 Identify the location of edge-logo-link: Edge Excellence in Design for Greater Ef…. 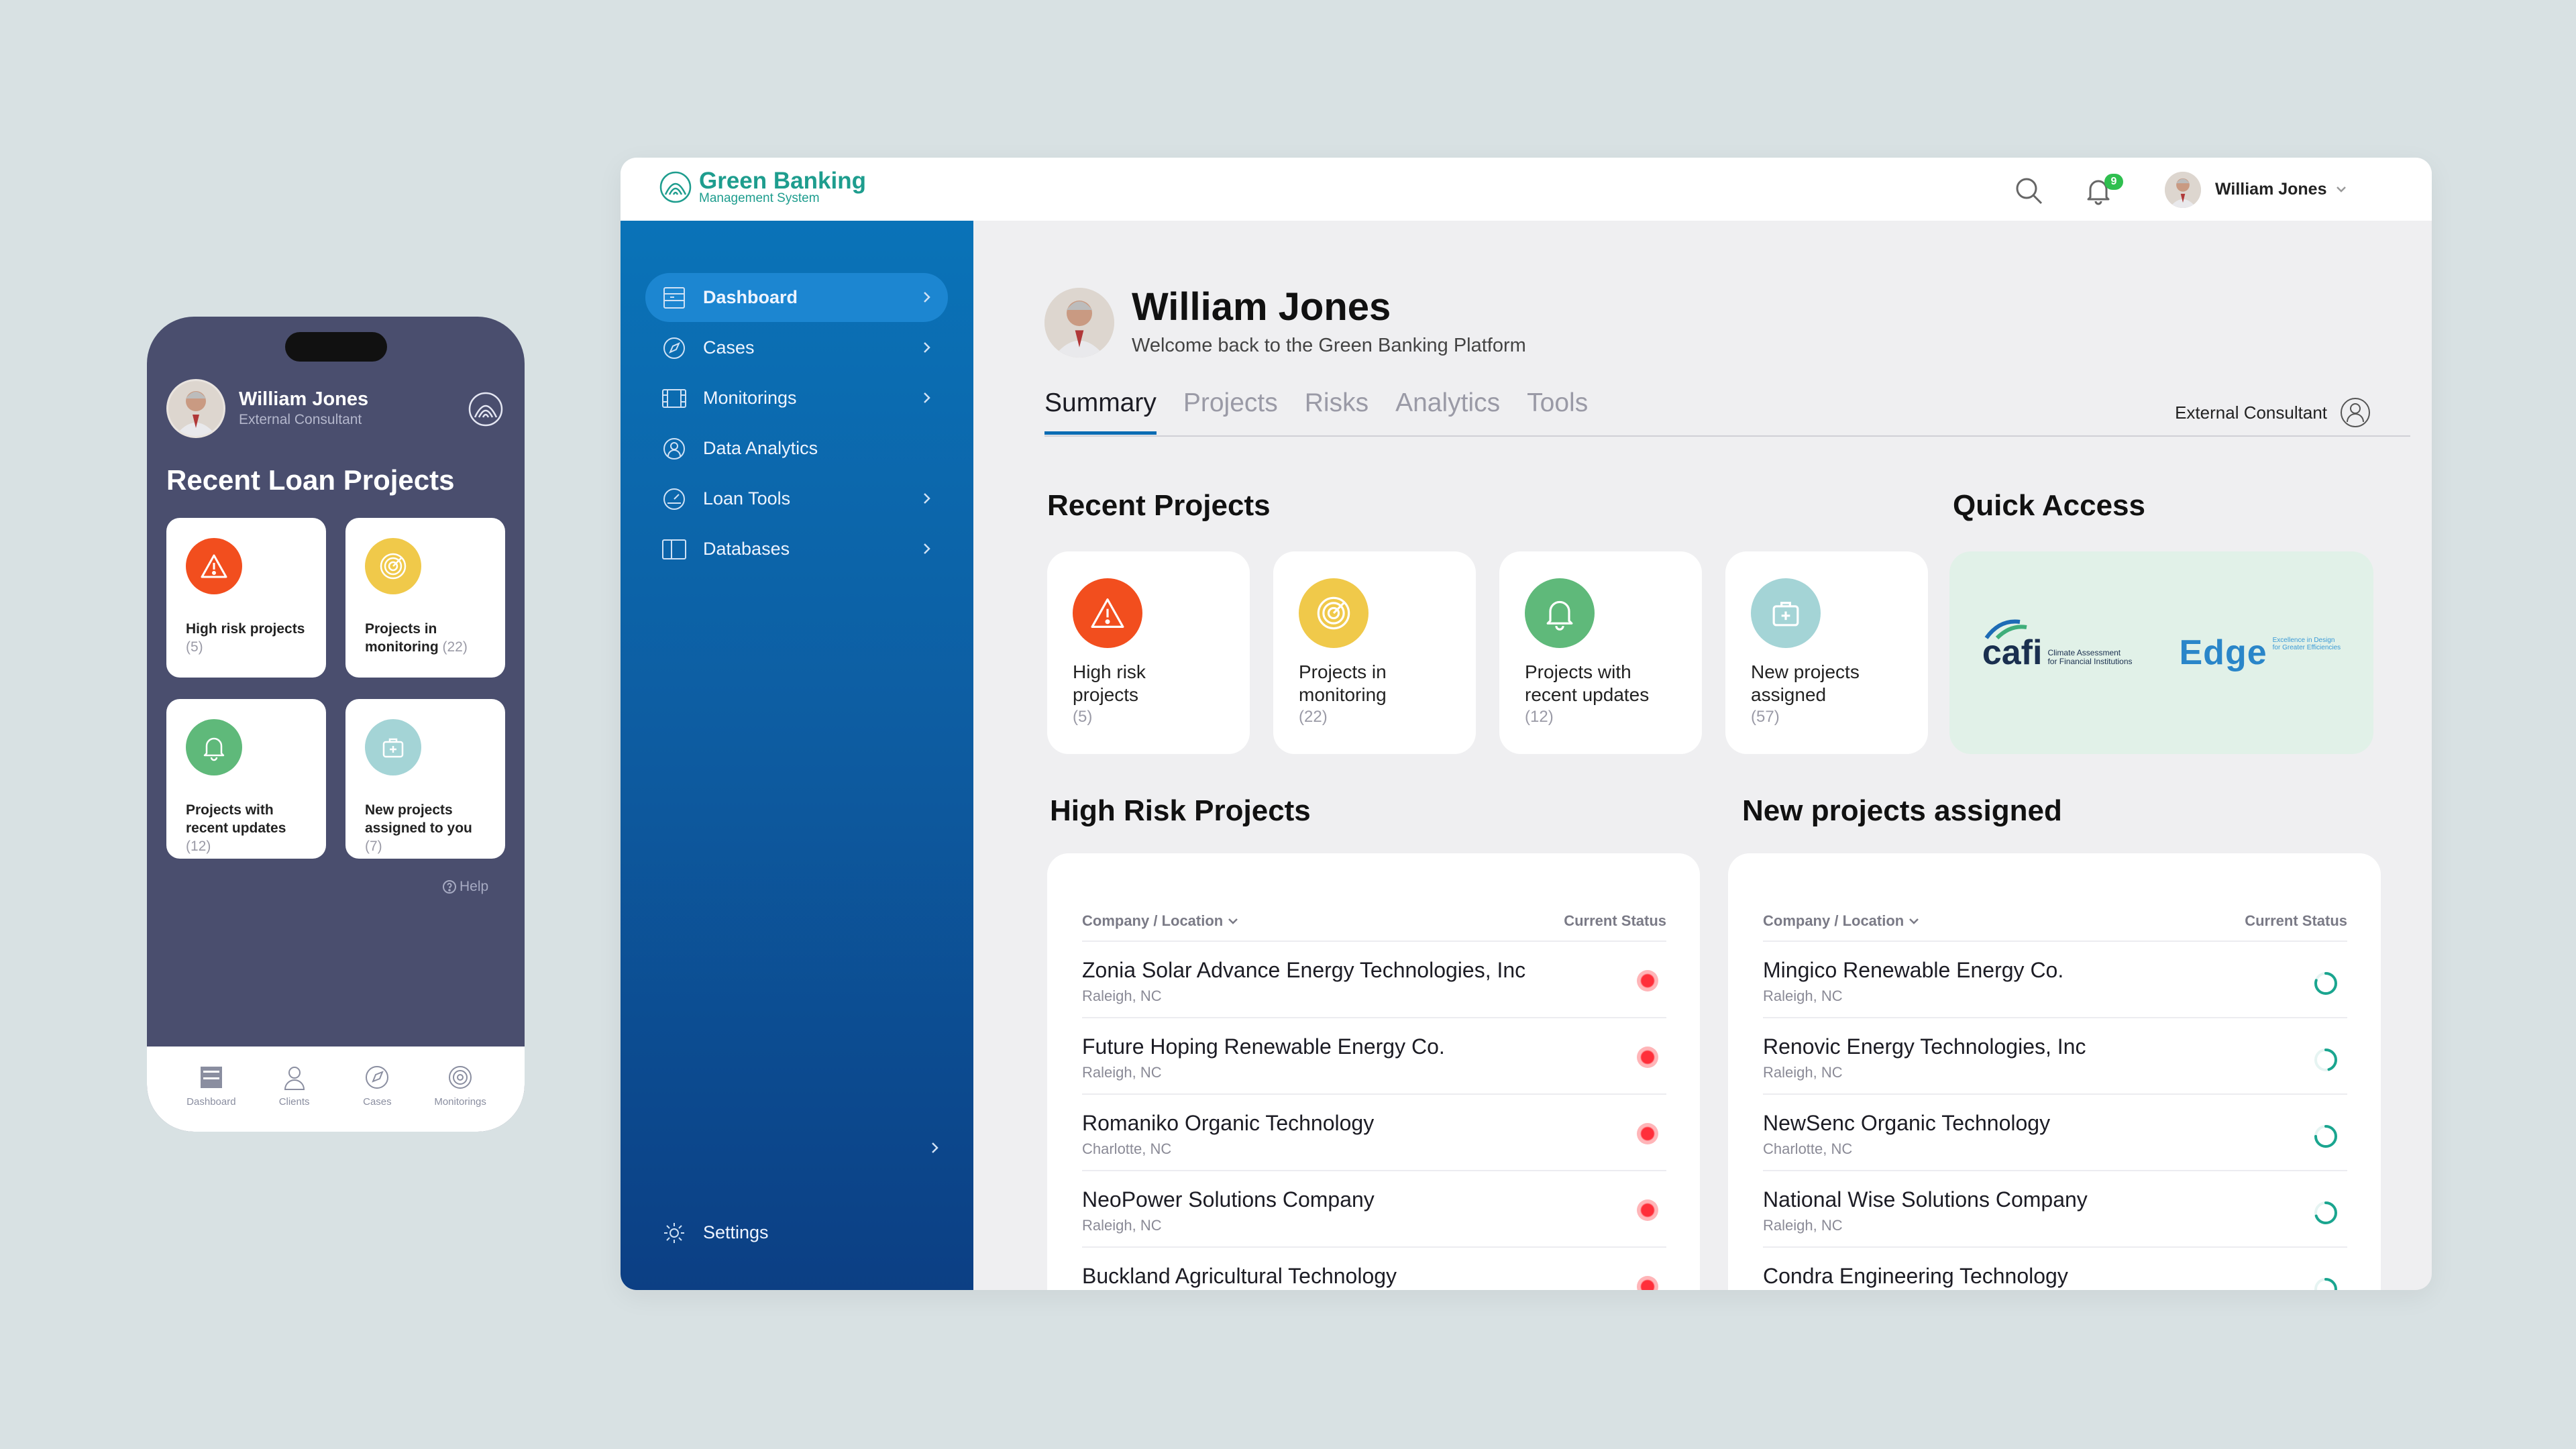
(2260, 653).